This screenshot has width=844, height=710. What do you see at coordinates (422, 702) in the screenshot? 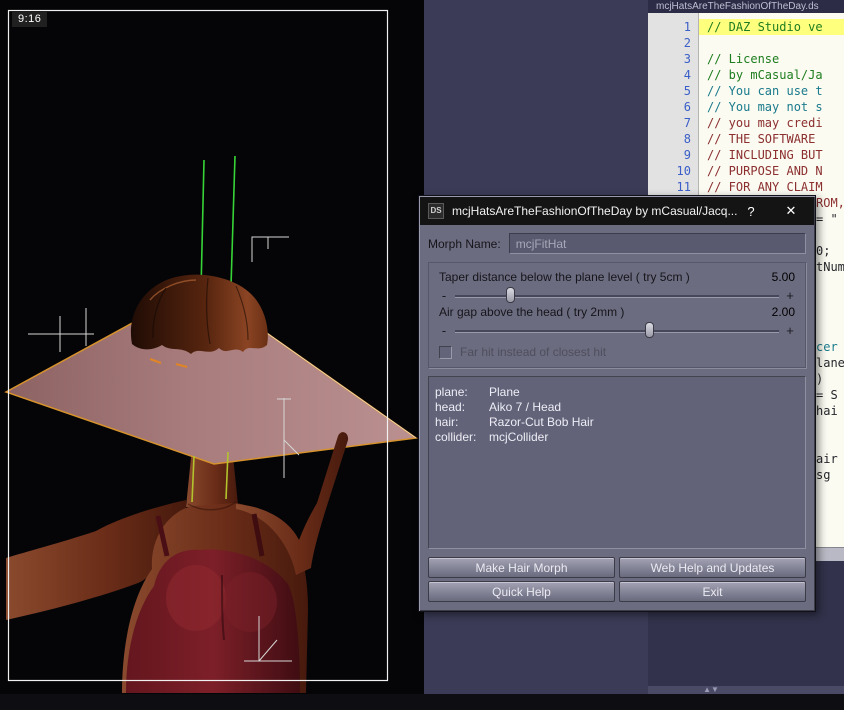
I see `bottom-bar` at bounding box center [422, 702].